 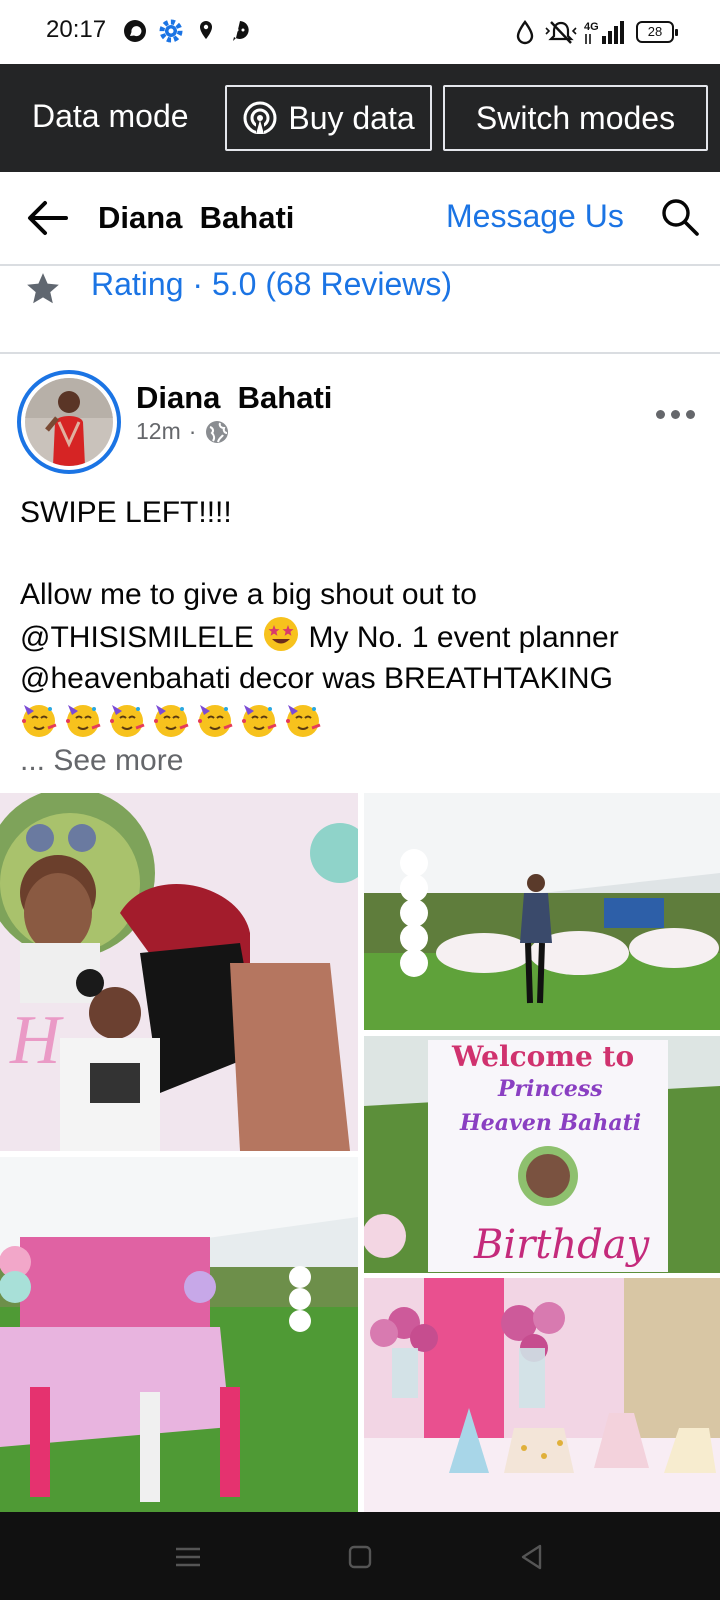 I want to click on back-arrow-icon, so click(x=48, y=218).